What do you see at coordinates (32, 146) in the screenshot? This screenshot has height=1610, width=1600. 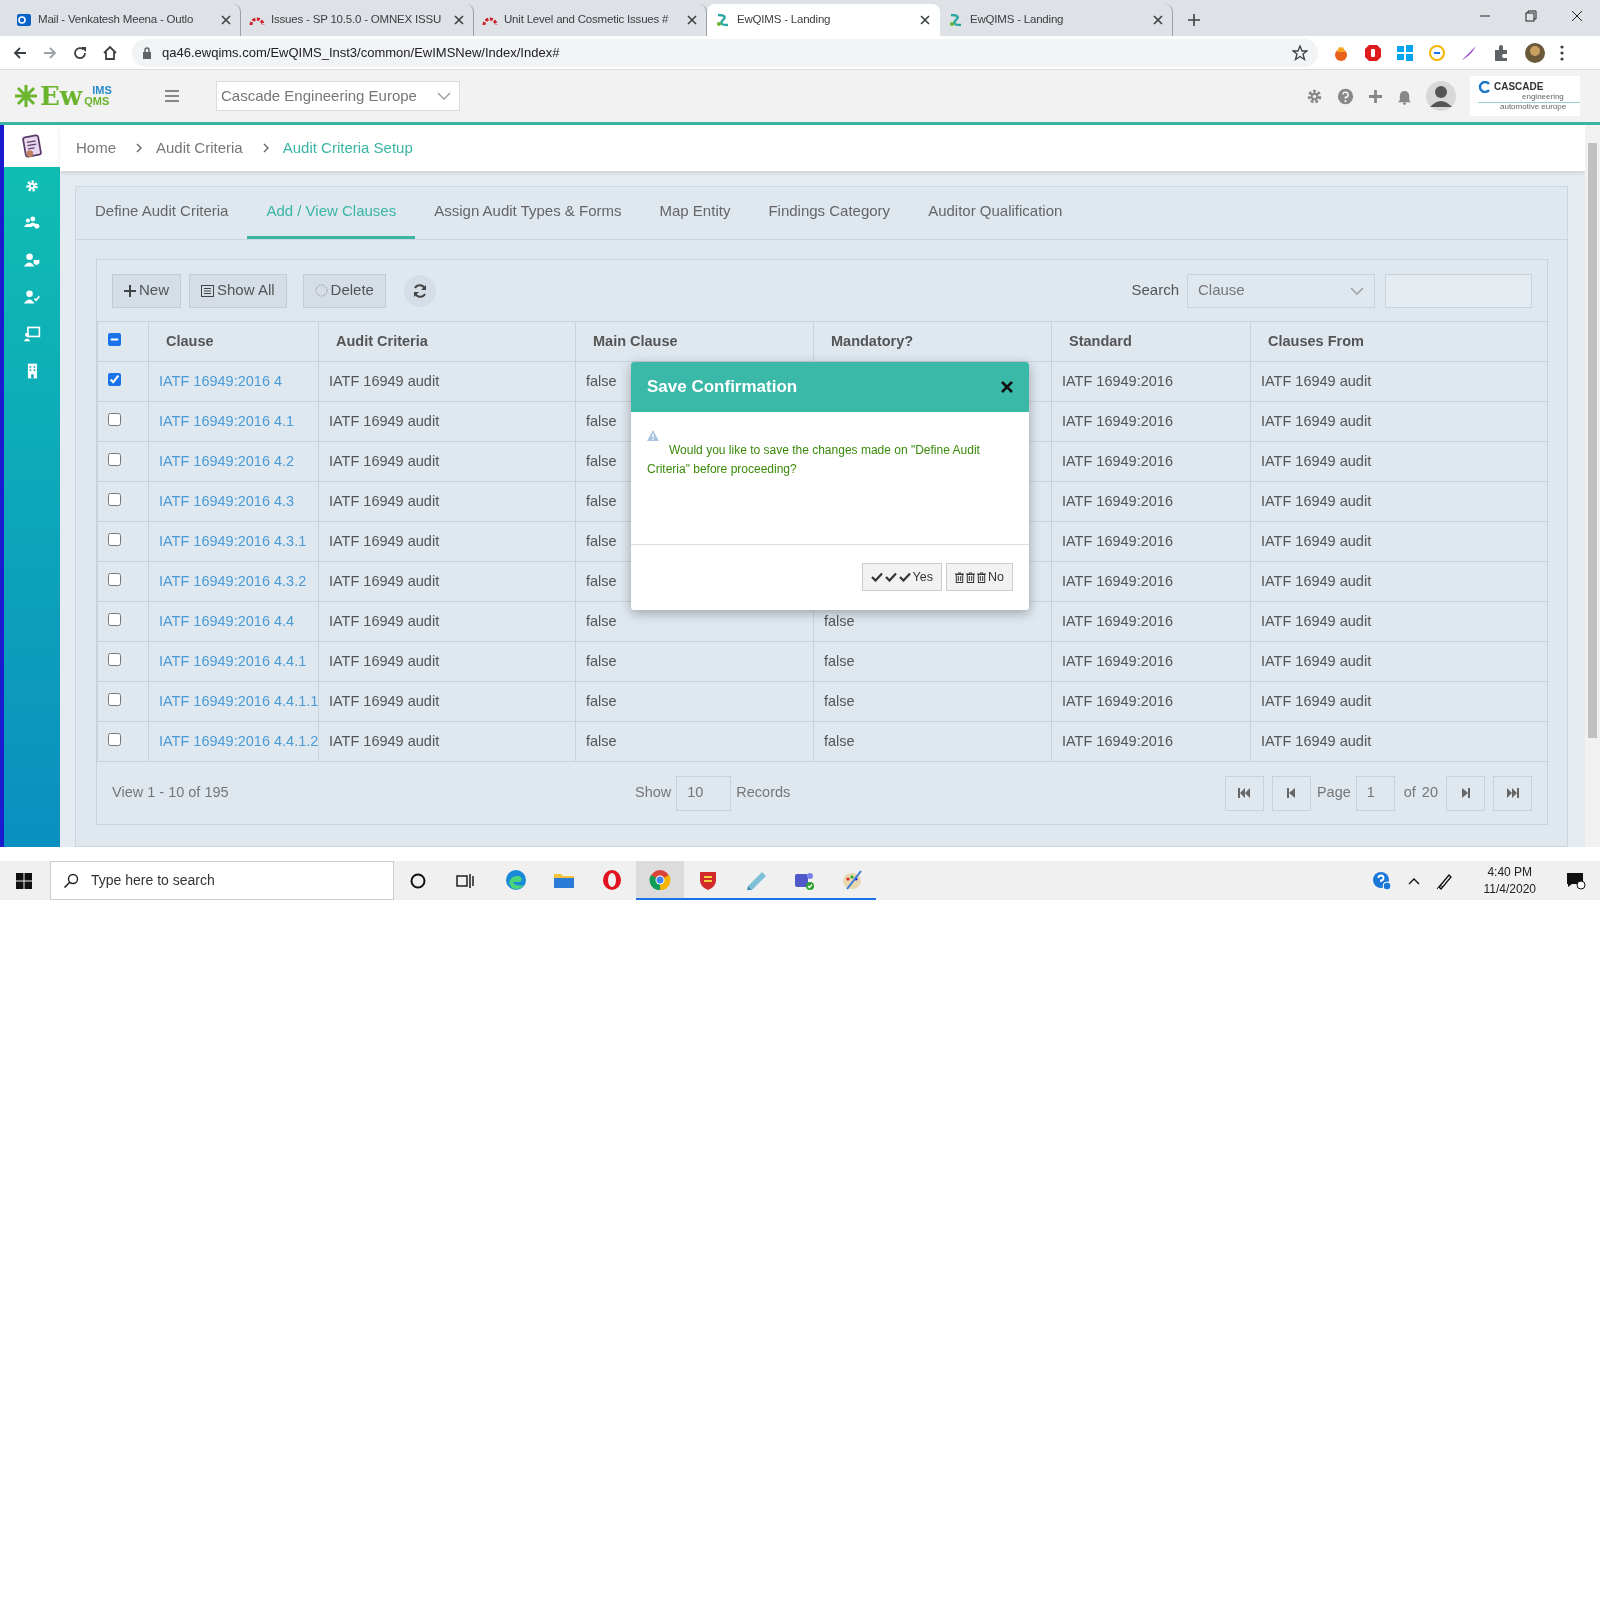 I see `sidebar-item` at bounding box center [32, 146].